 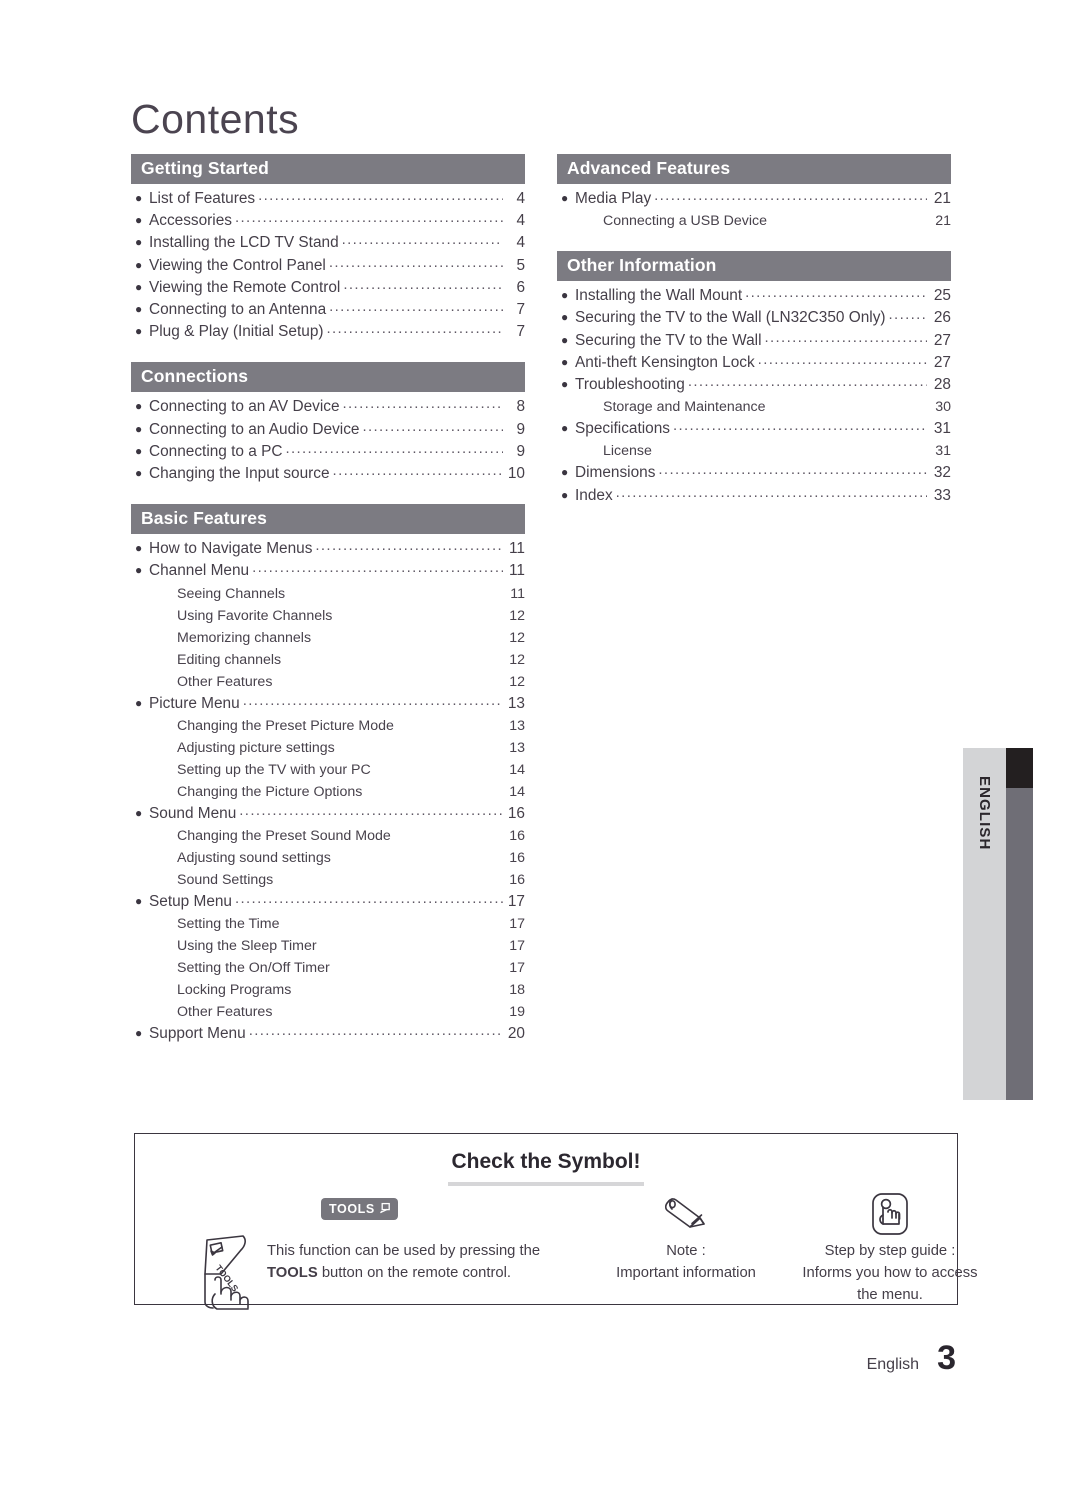 What do you see at coordinates (942, 473) in the screenshot?
I see `toc-entry-page-number: 32` at bounding box center [942, 473].